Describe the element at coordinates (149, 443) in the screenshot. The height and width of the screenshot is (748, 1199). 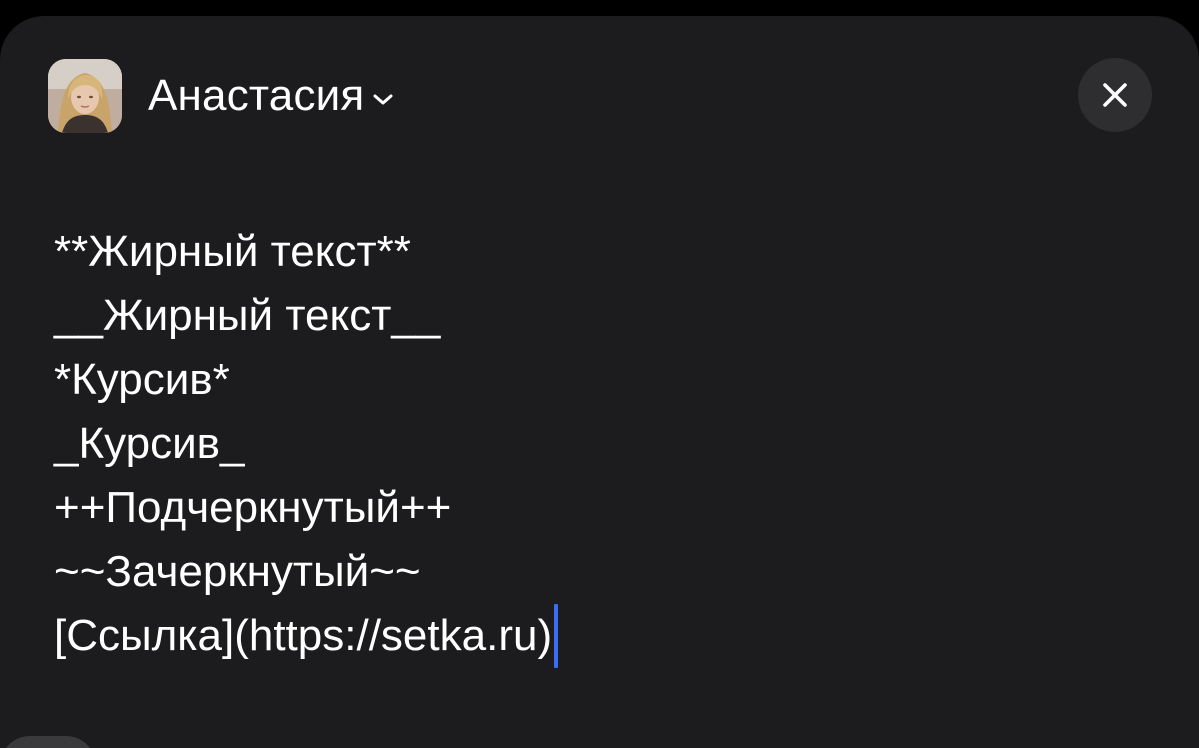
I see `editor-line-italic-underscore: _Курсив_` at that location.